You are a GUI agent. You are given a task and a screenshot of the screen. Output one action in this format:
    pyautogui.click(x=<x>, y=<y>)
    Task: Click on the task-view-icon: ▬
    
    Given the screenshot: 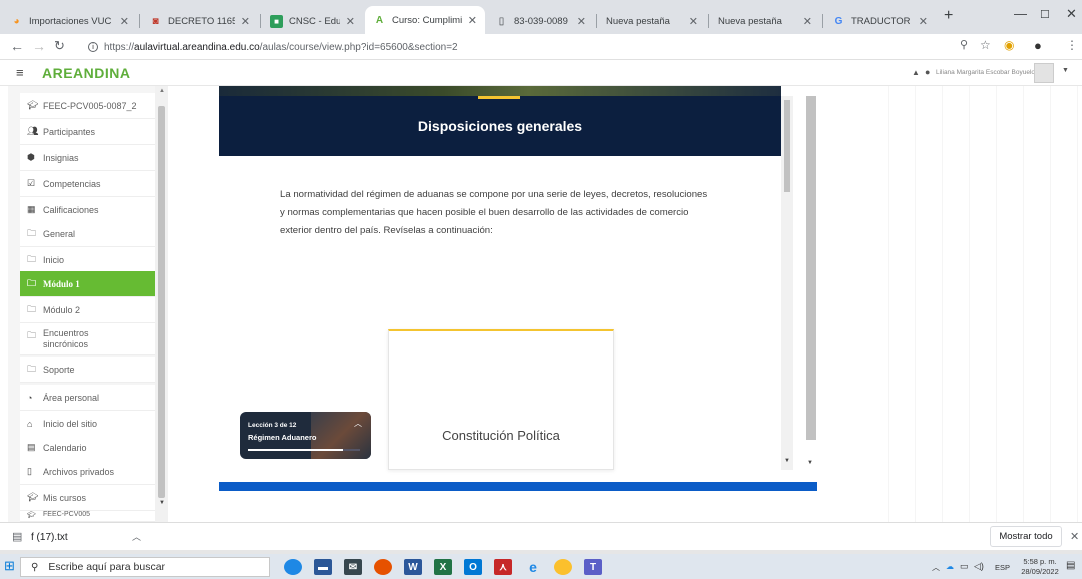 What is the action you would take?
    pyautogui.click(x=323, y=567)
    